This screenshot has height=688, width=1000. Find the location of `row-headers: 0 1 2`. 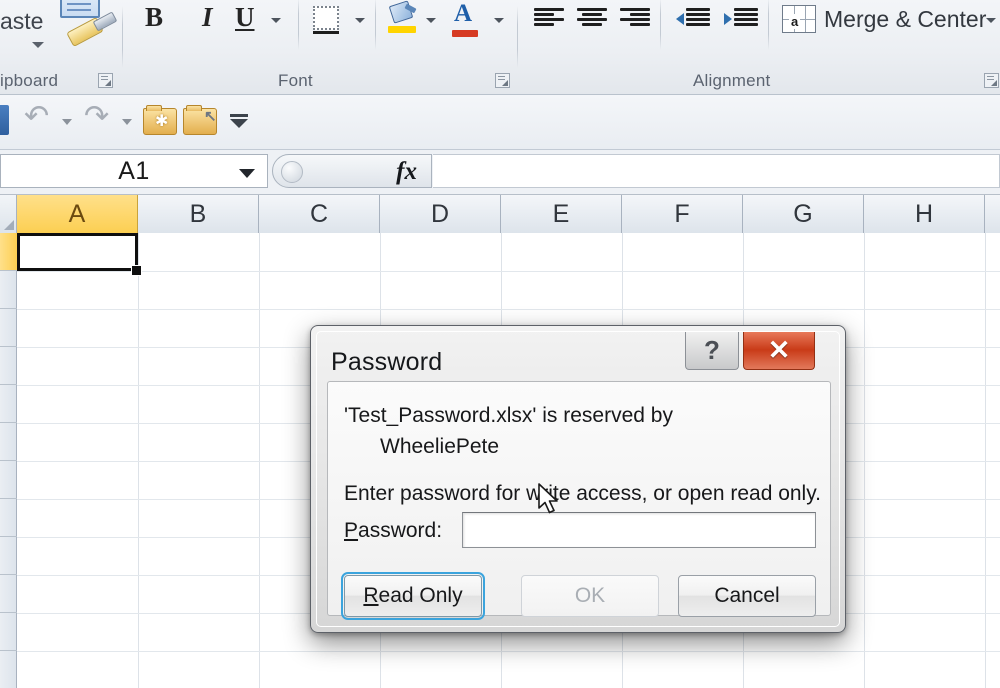

row-headers: 0 1 2 is located at coordinates (8, 460).